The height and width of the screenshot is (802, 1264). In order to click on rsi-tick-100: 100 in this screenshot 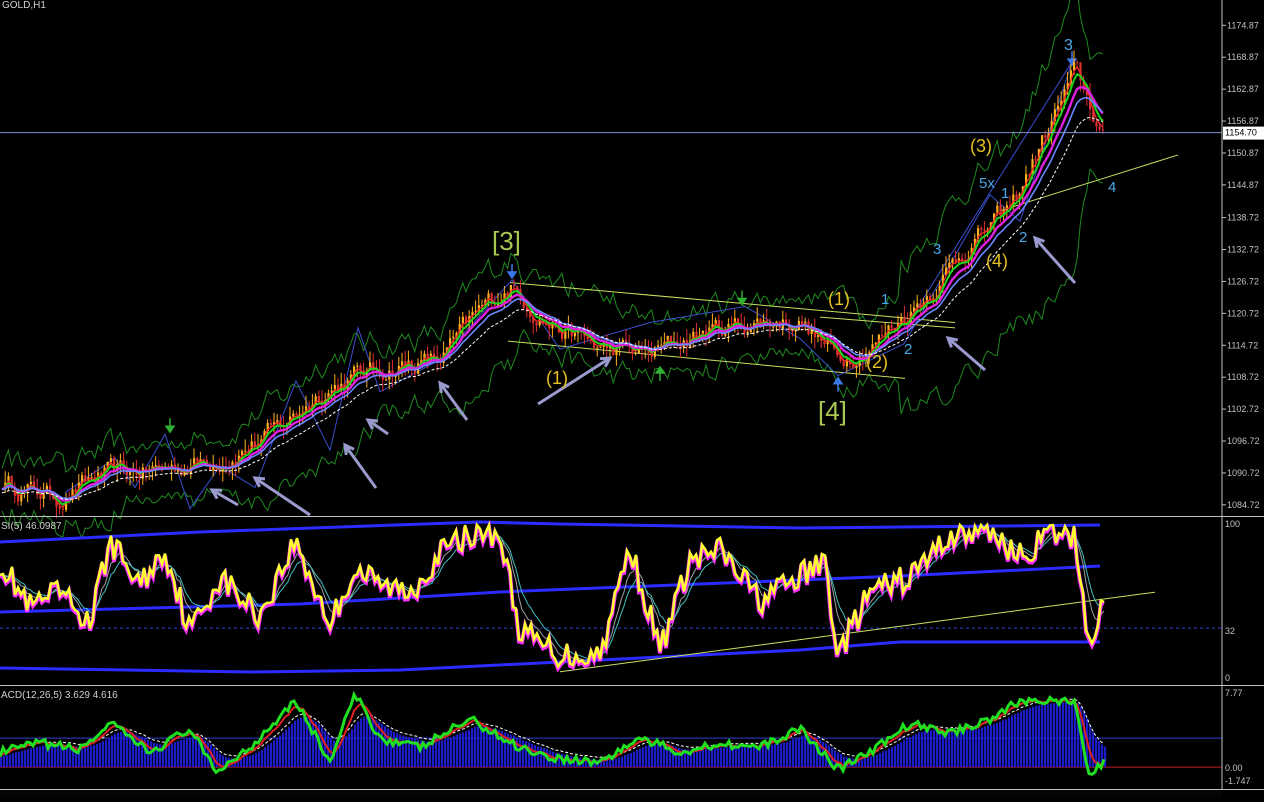, I will do `click(1232, 524)`.